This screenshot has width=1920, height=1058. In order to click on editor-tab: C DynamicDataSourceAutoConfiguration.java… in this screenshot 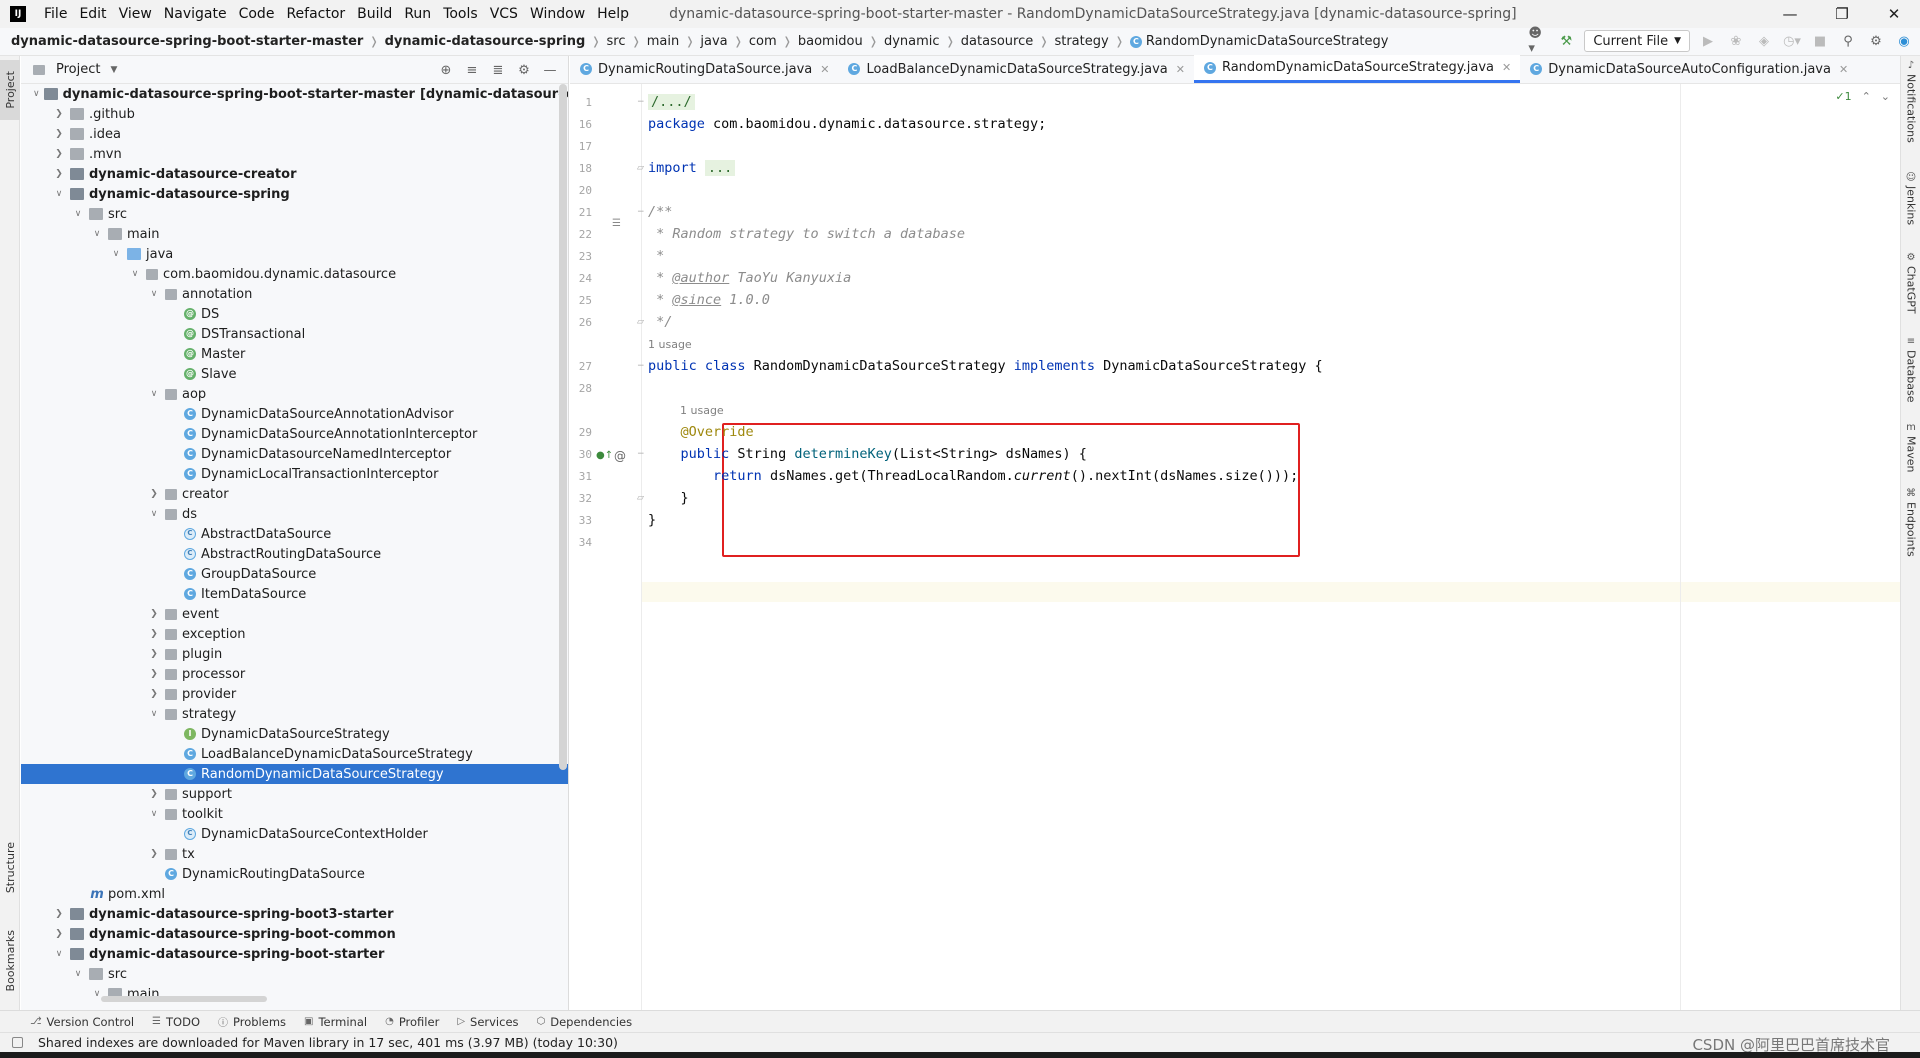, I will do `click(1688, 69)`.